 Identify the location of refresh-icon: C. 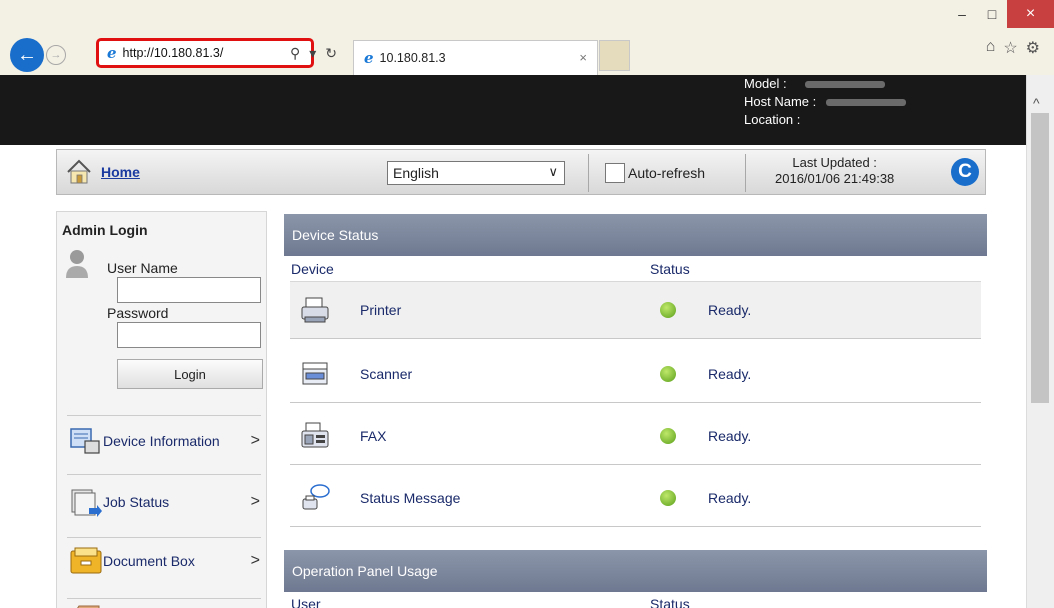
(965, 171).